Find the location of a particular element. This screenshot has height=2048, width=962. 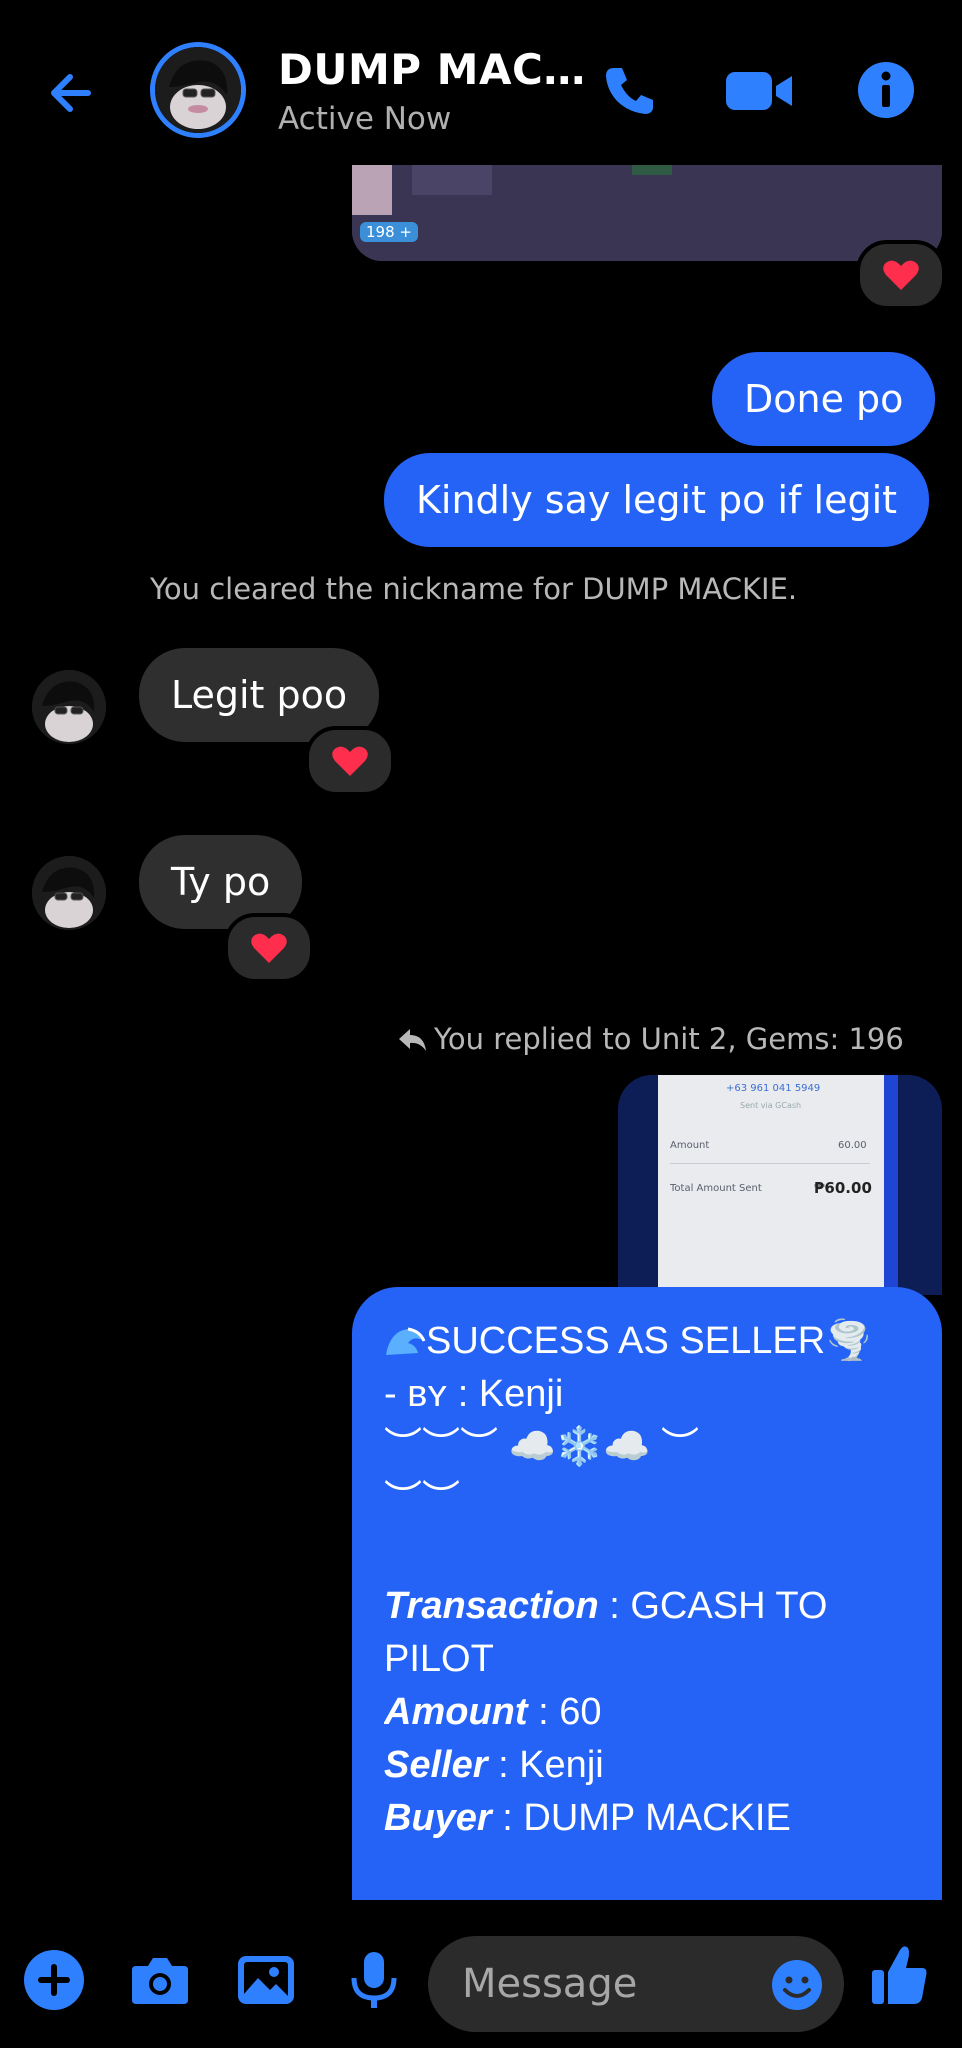

thumbs-up-icon is located at coordinates (899, 1975).